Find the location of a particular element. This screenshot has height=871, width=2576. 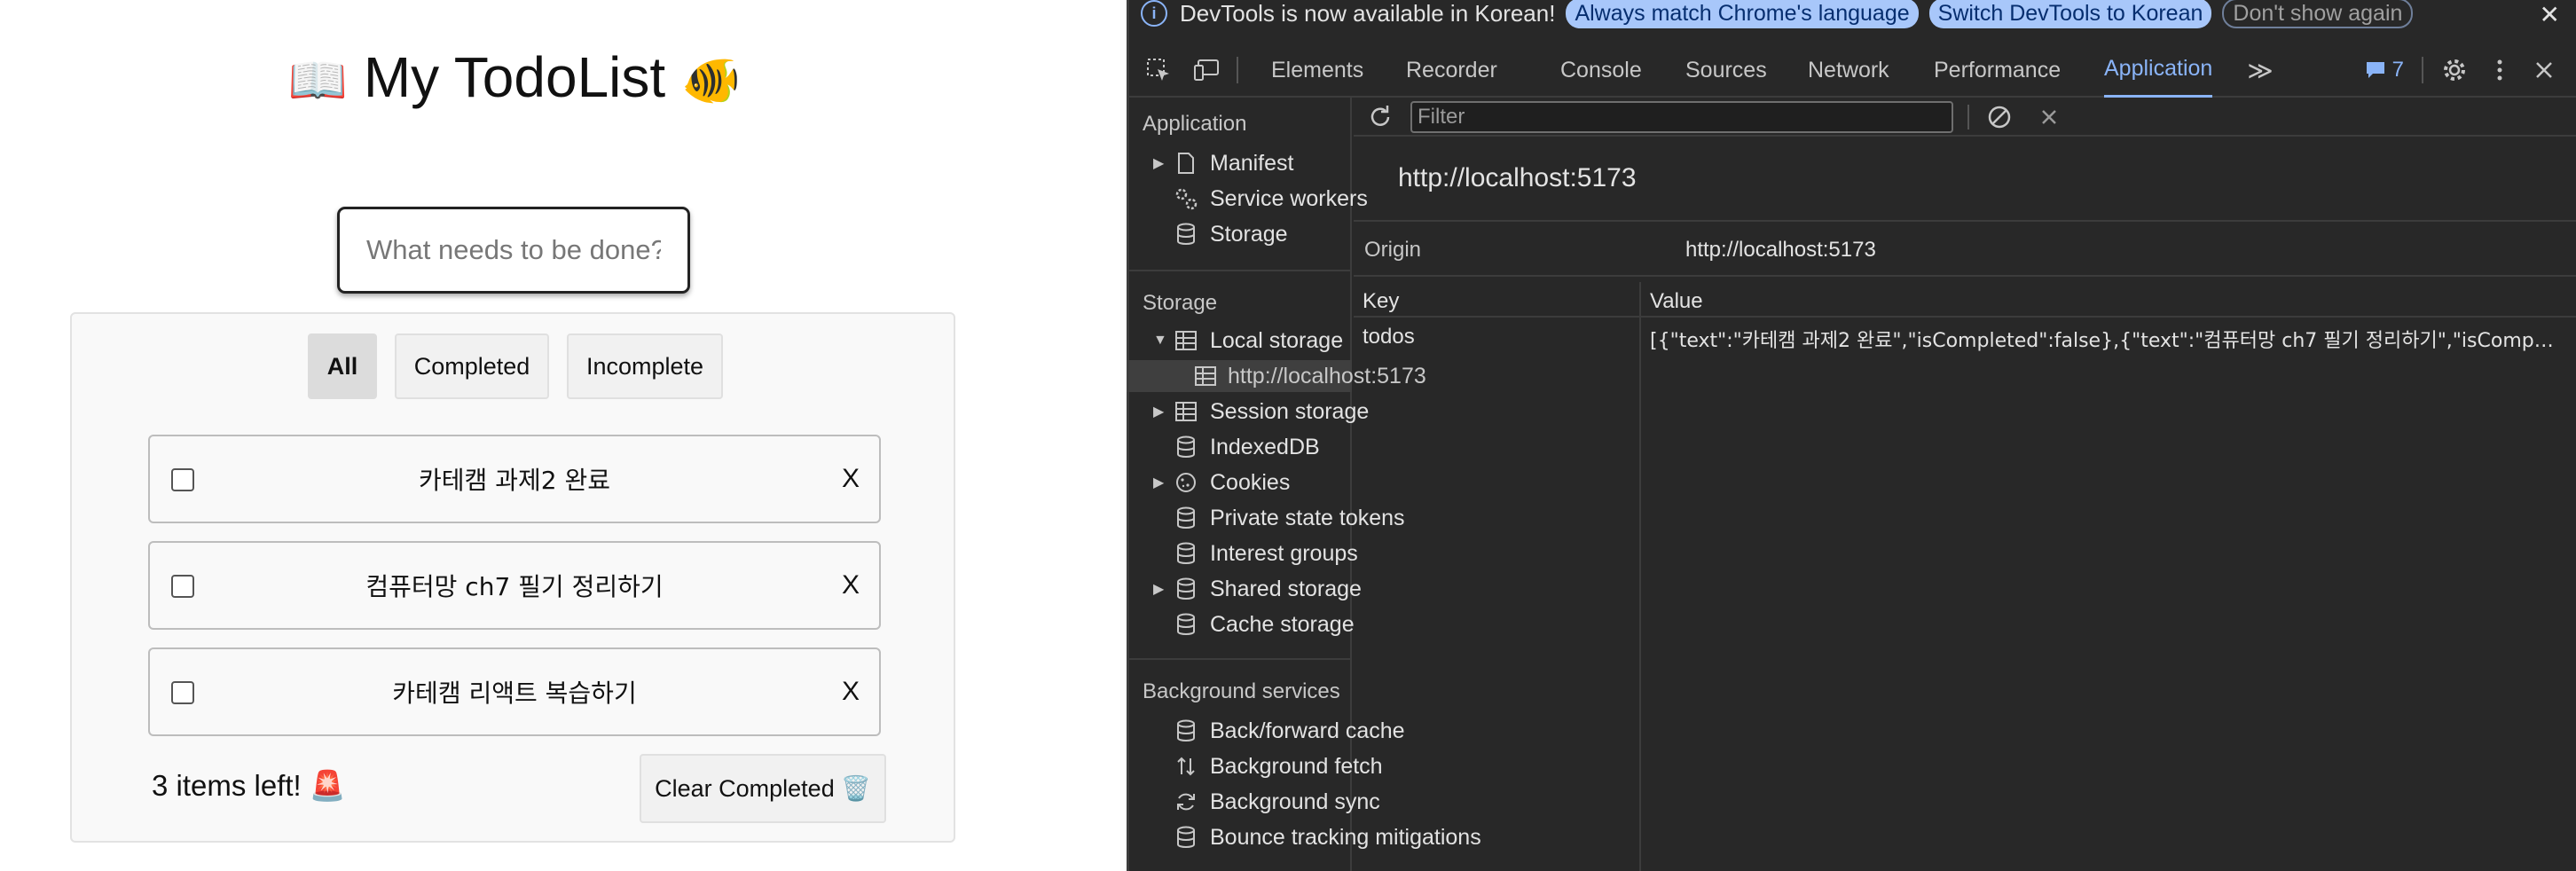

sidebar-item-storage: Storage is located at coordinates (1230, 234).